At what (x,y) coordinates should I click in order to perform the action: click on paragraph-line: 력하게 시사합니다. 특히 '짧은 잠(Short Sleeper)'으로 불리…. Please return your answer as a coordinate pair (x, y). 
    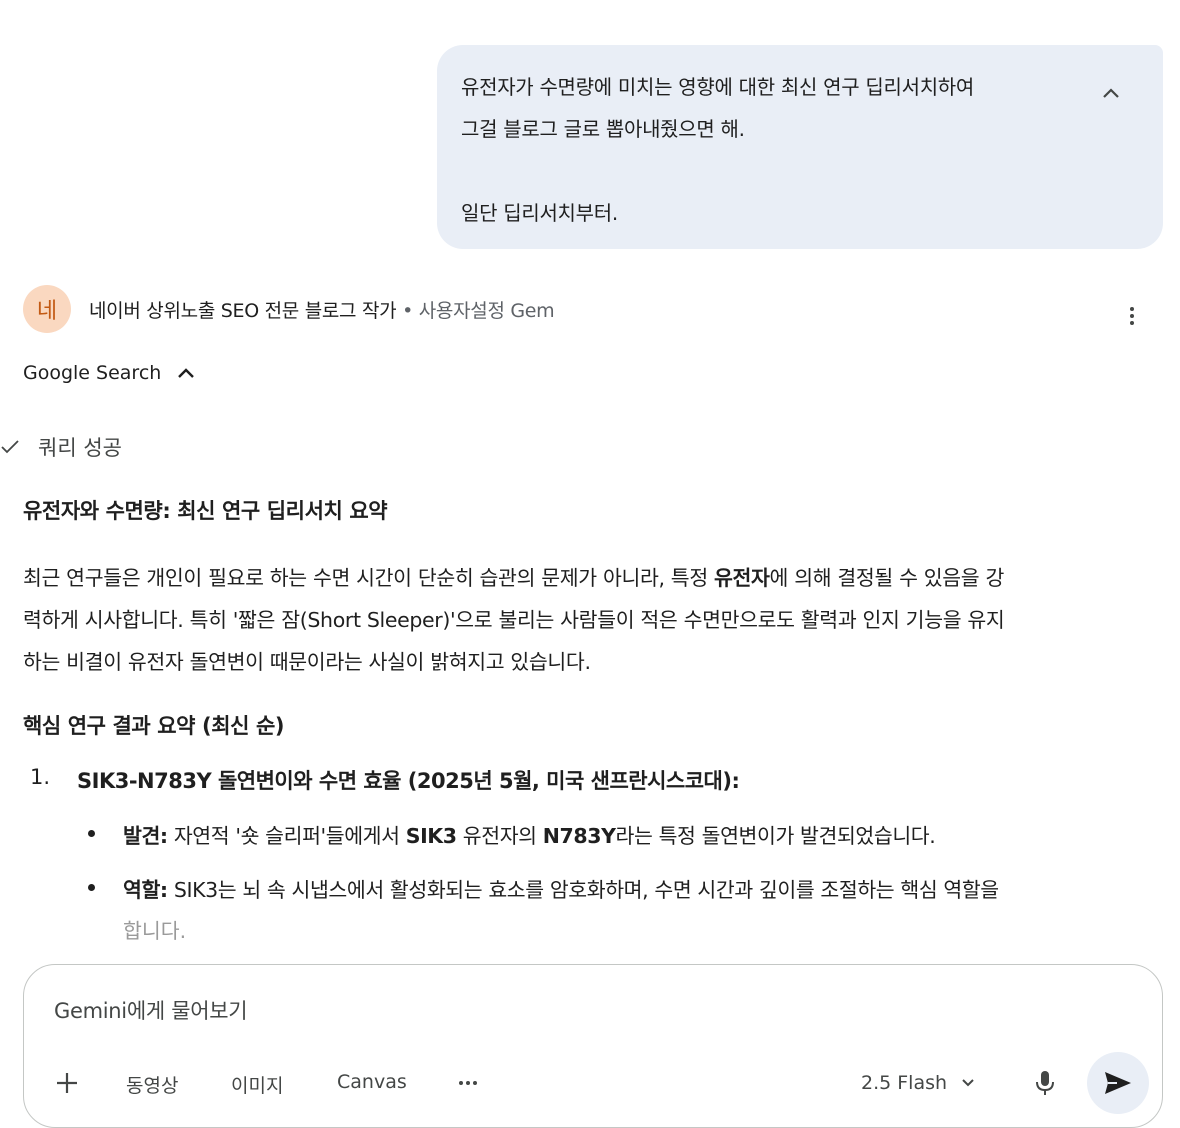
    Looking at the image, I should click on (514, 620).